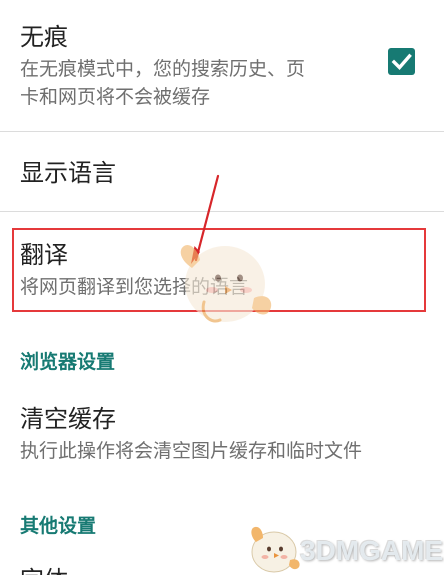 The width and height of the screenshot is (444, 575). What do you see at coordinates (163, 69) in the screenshot?
I see `setting-incognito-desc-line1: 在无痕模式中，您的搜索历史、页` at bounding box center [163, 69].